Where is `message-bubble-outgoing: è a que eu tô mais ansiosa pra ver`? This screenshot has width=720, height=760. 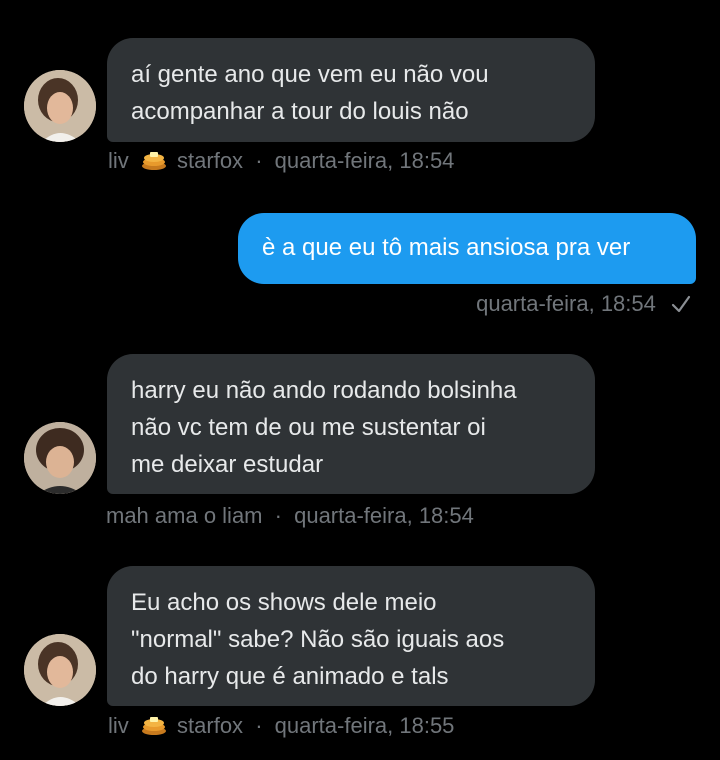
message-bubble-outgoing: è a que eu tô mais ansiosa pra ver is located at coordinates (467, 248).